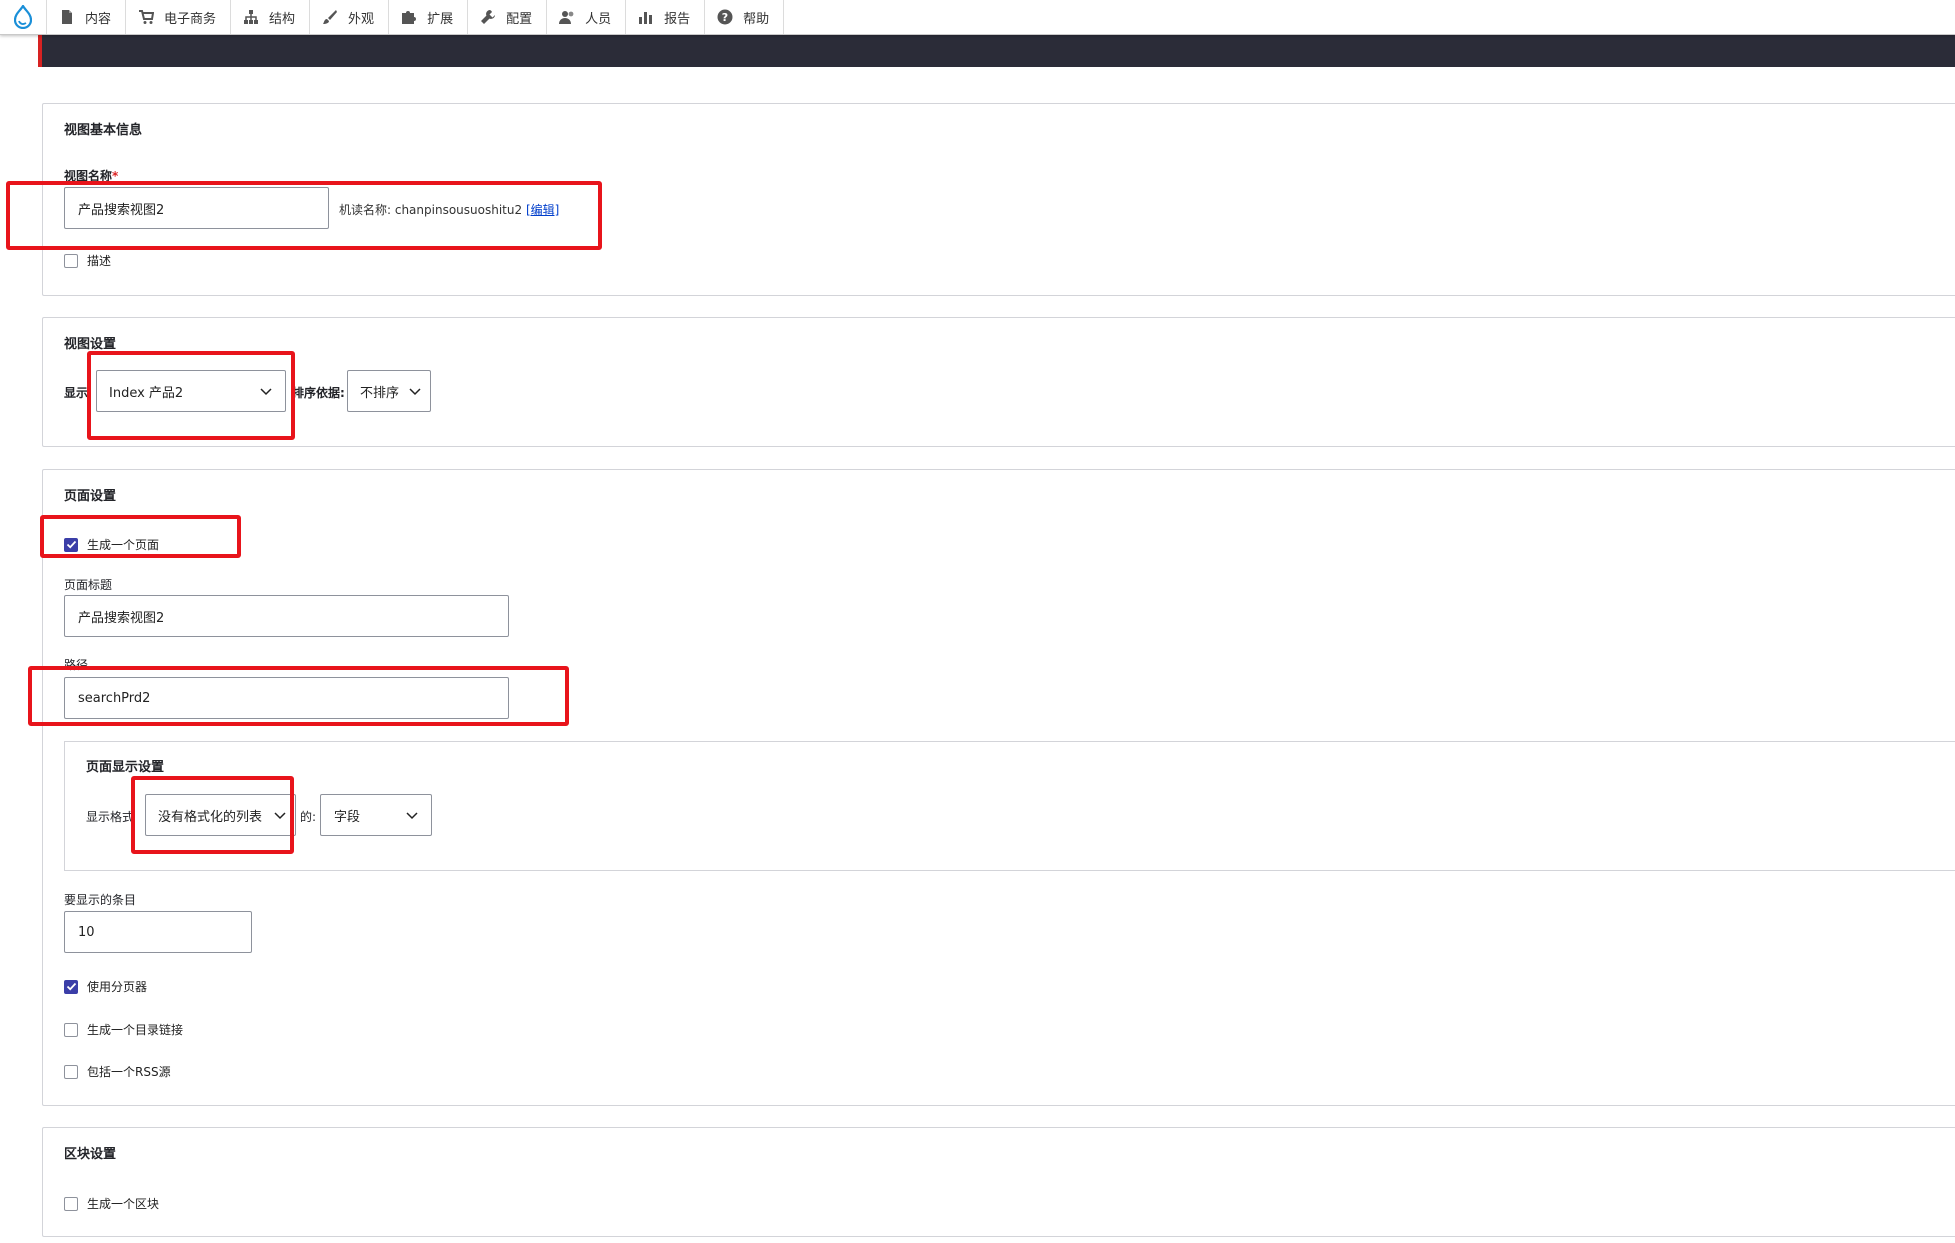  Describe the element at coordinates (146, 393) in the screenshot. I see `show-select-value: Index 产品2` at that location.